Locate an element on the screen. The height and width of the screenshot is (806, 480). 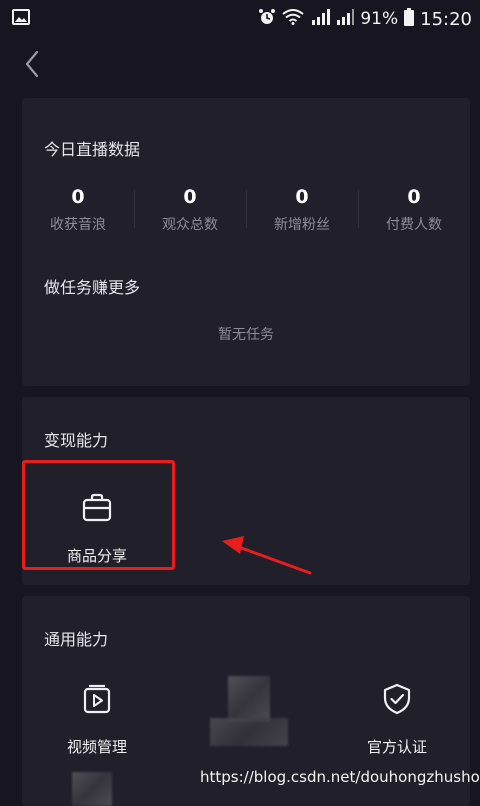
general-title: 通用能力 is located at coordinates (76, 639).